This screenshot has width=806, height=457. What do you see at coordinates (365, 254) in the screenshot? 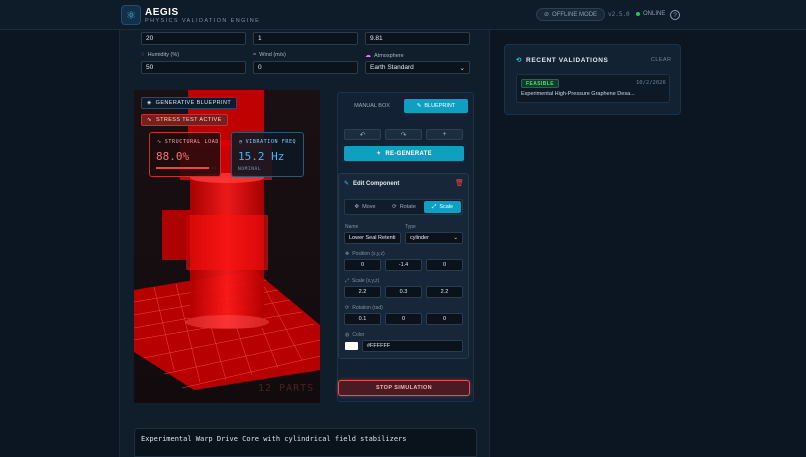
I see `position-label: ✥ Position (x,y,z)` at bounding box center [365, 254].